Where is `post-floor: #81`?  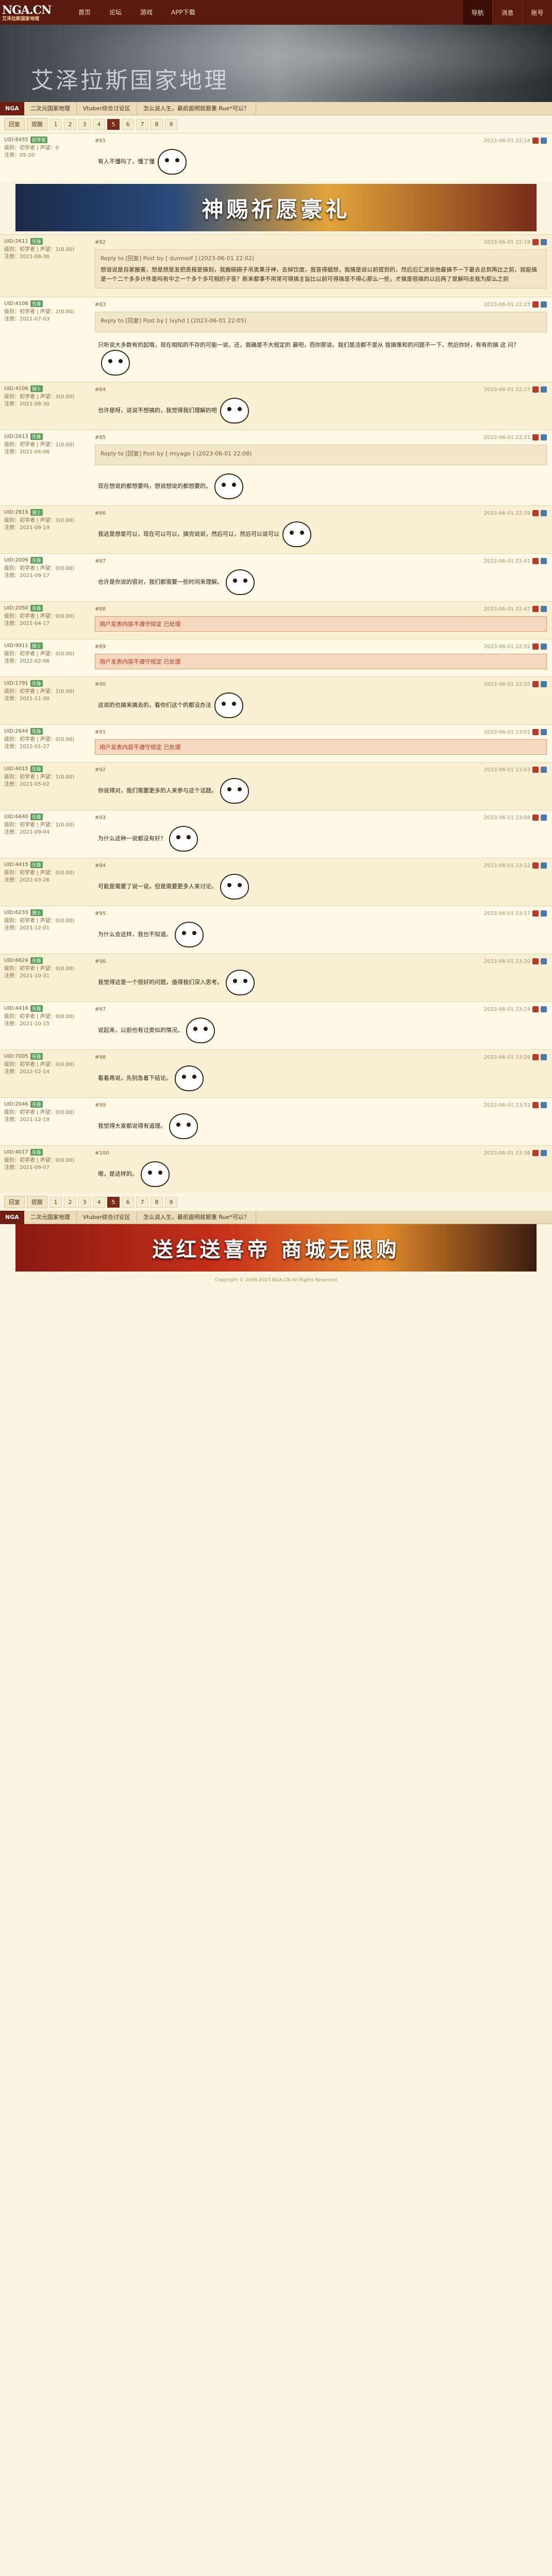 post-floor: #81 is located at coordinates (100, 141).